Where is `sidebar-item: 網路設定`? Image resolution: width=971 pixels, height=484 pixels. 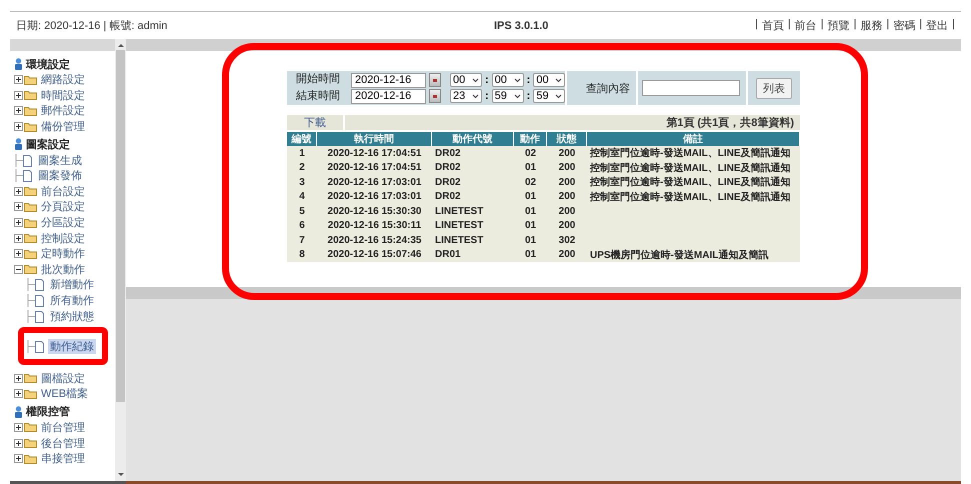 sidebar-item: 網路設定 is located at coordinates (63, 80).